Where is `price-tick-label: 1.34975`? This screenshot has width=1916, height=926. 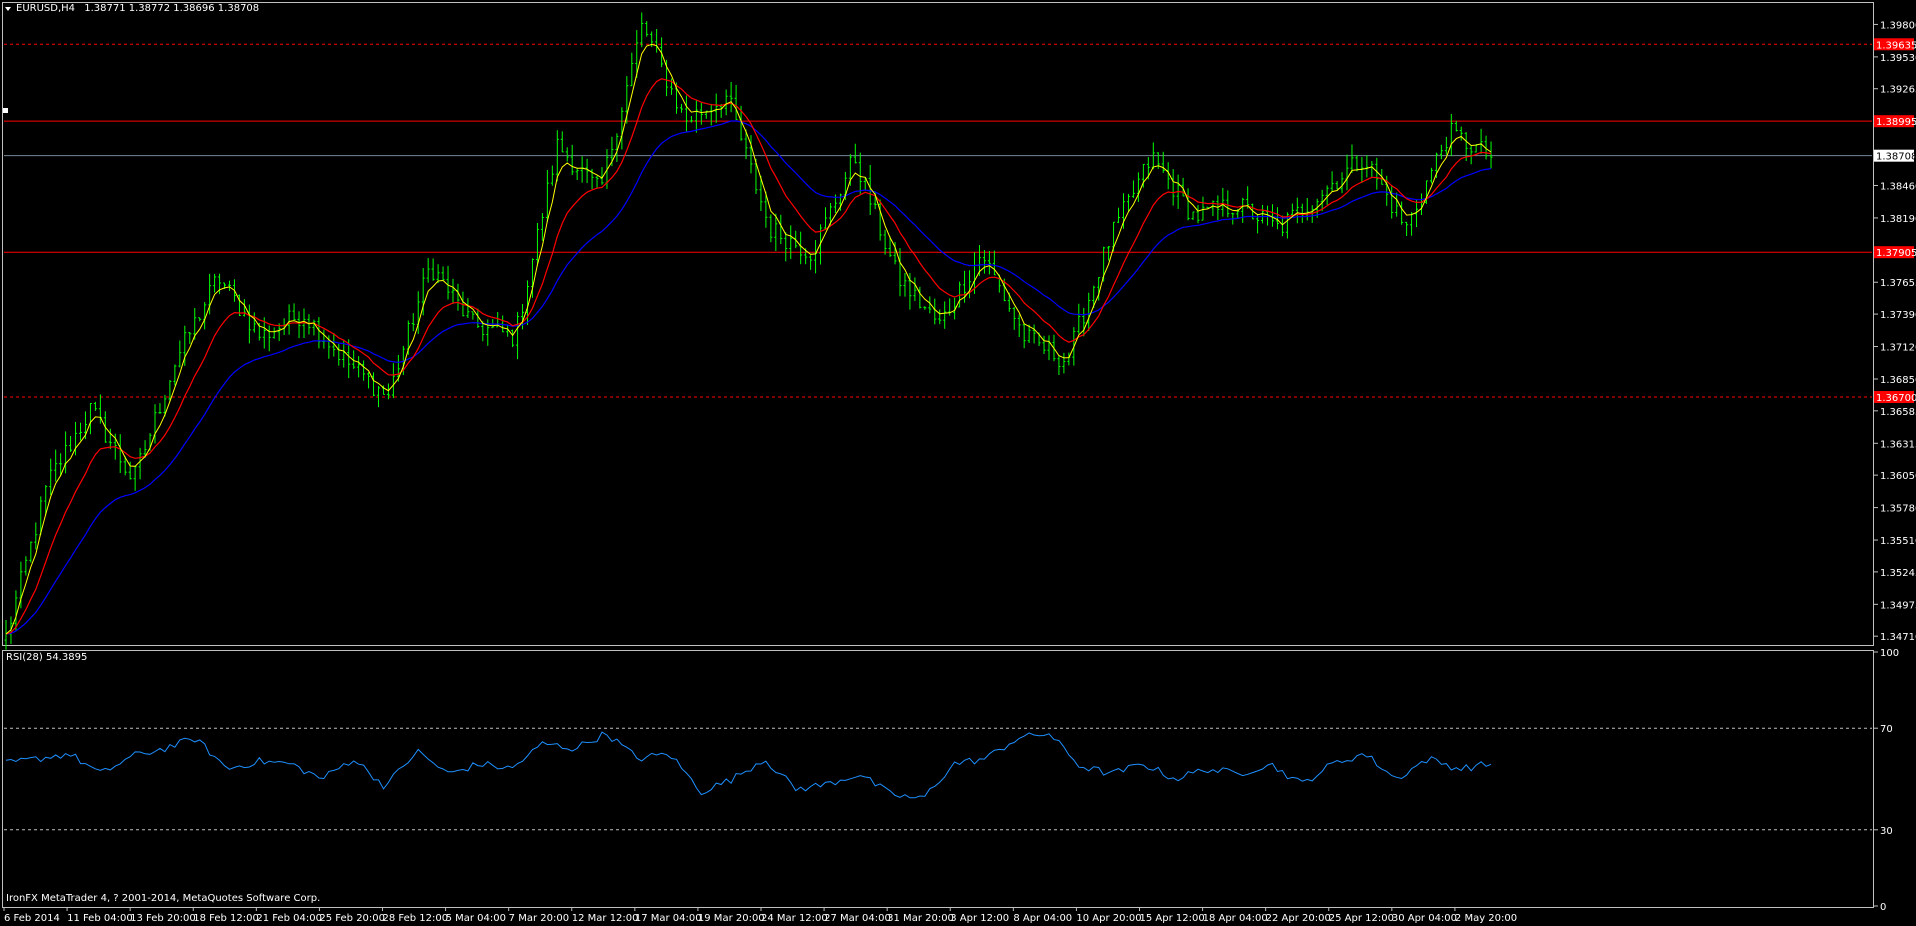 price-tick-label: 1.34975 is located at coordinates (1898, 605).